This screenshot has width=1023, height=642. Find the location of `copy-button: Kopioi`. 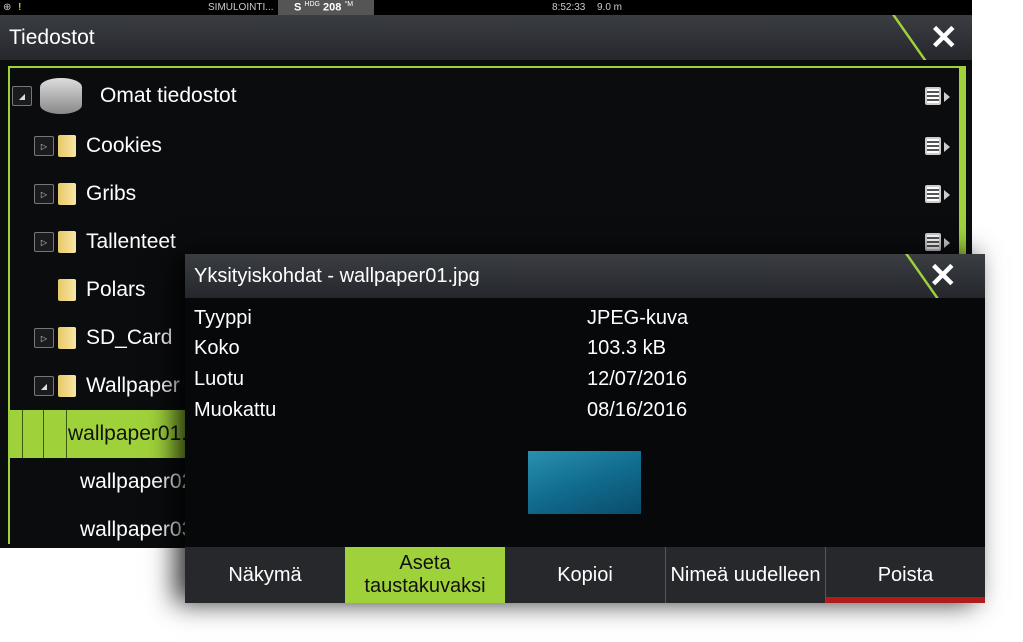

copy-button: Kopioi is located at coordinates (585, 575).